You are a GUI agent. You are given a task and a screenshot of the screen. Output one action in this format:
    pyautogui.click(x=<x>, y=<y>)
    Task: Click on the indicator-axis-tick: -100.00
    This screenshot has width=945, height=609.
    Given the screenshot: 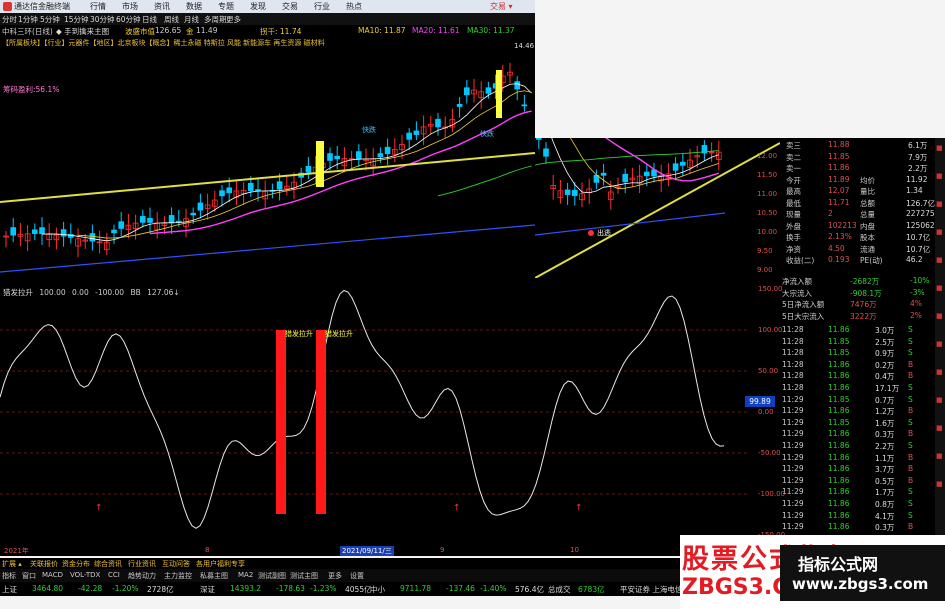 What is the action you would take?
    pyautogui.click(x=772, y=494)
    